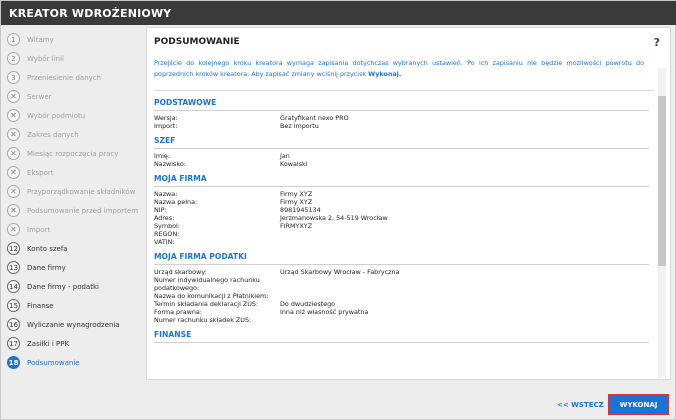 The width and height of the screenshot is (676, 420). I want to click on sidebar-step-label: Wyliczanie wynagrodzenia, so click(73, 324).